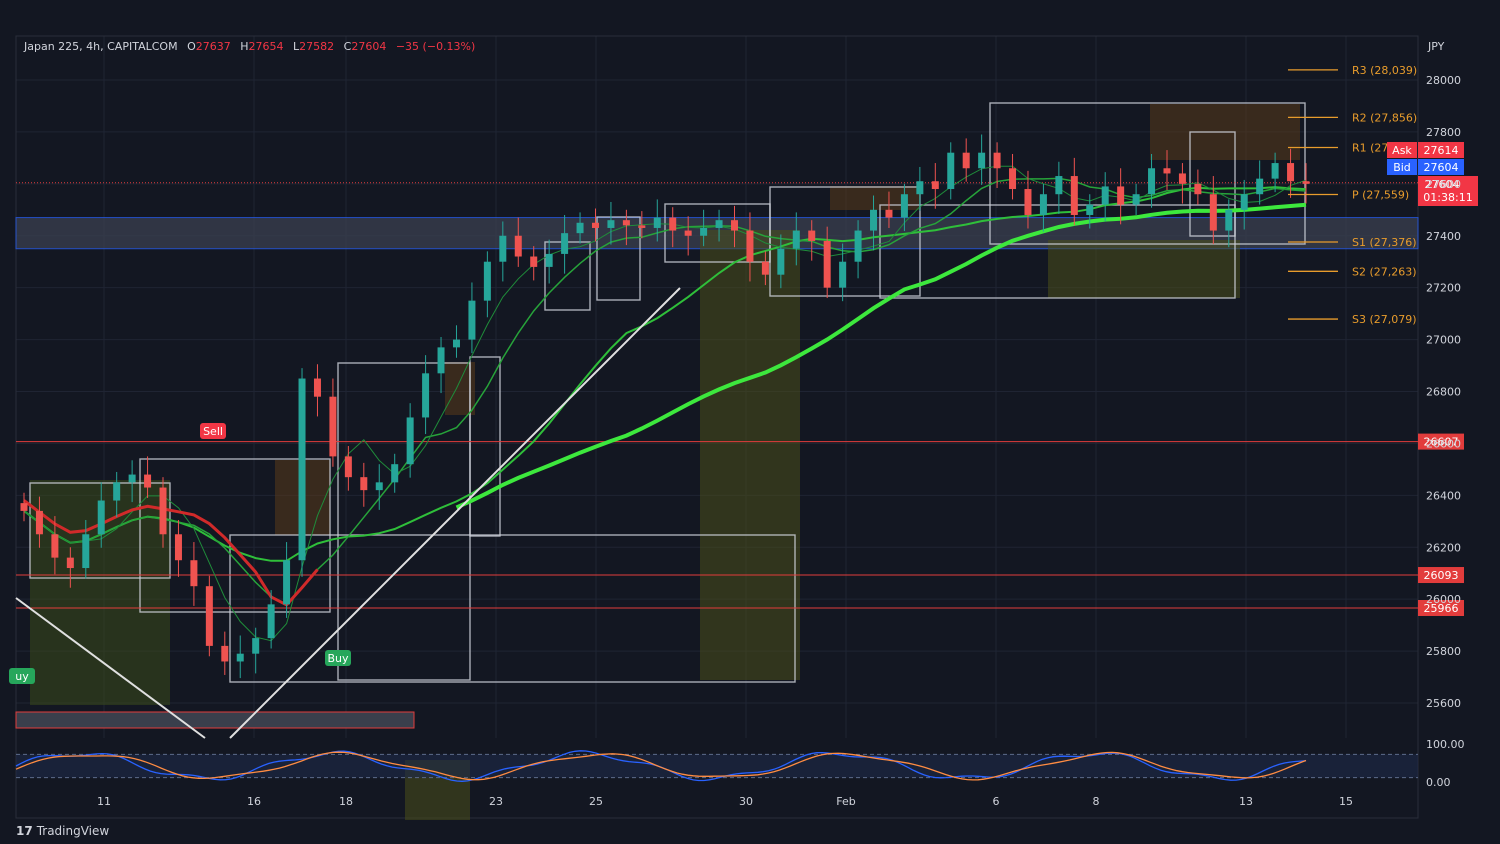 This screenshot has width=1500, height=844. I want to click on bid-label: Bid, so click(1402, 167).